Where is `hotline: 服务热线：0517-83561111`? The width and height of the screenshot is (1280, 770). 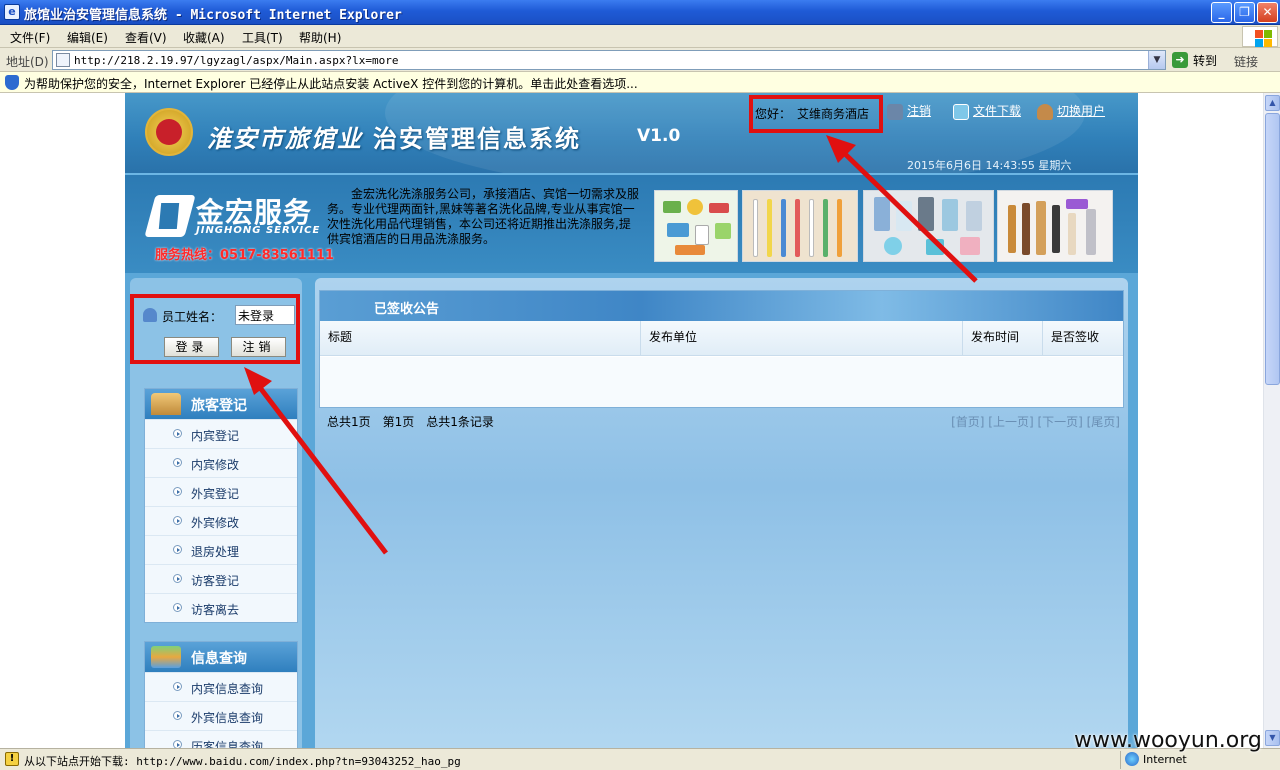 hotline: 服务热线：0517-83561111 is located at coordinates (244, 255).